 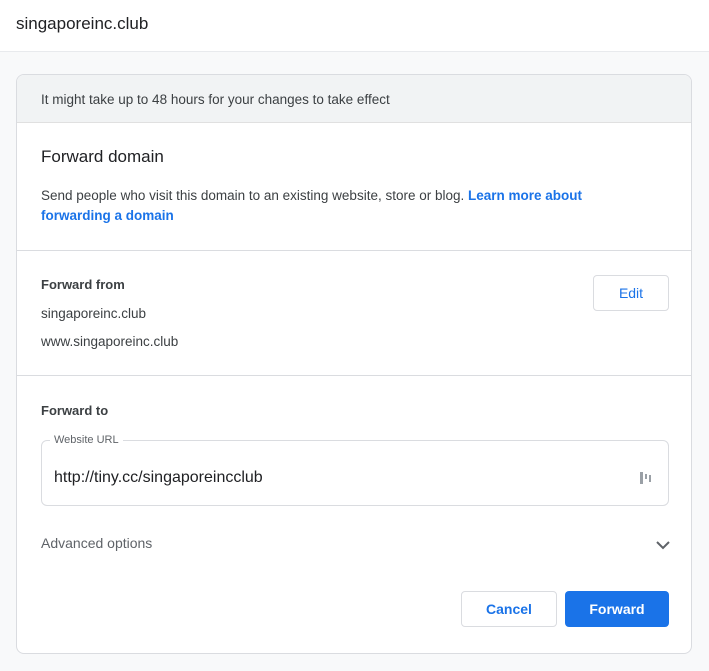 I want to click on forward-from-domain: singaporeinc.club, so click(x=94, y=313).